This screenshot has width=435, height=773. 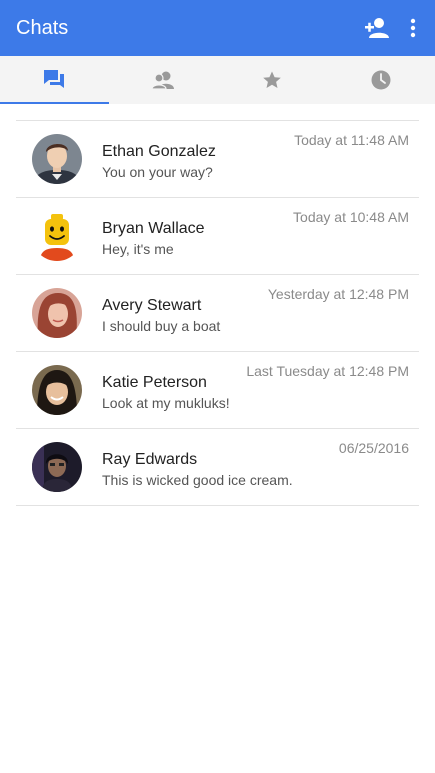 I want to click on tab-recent, so click(x=380, y=80).